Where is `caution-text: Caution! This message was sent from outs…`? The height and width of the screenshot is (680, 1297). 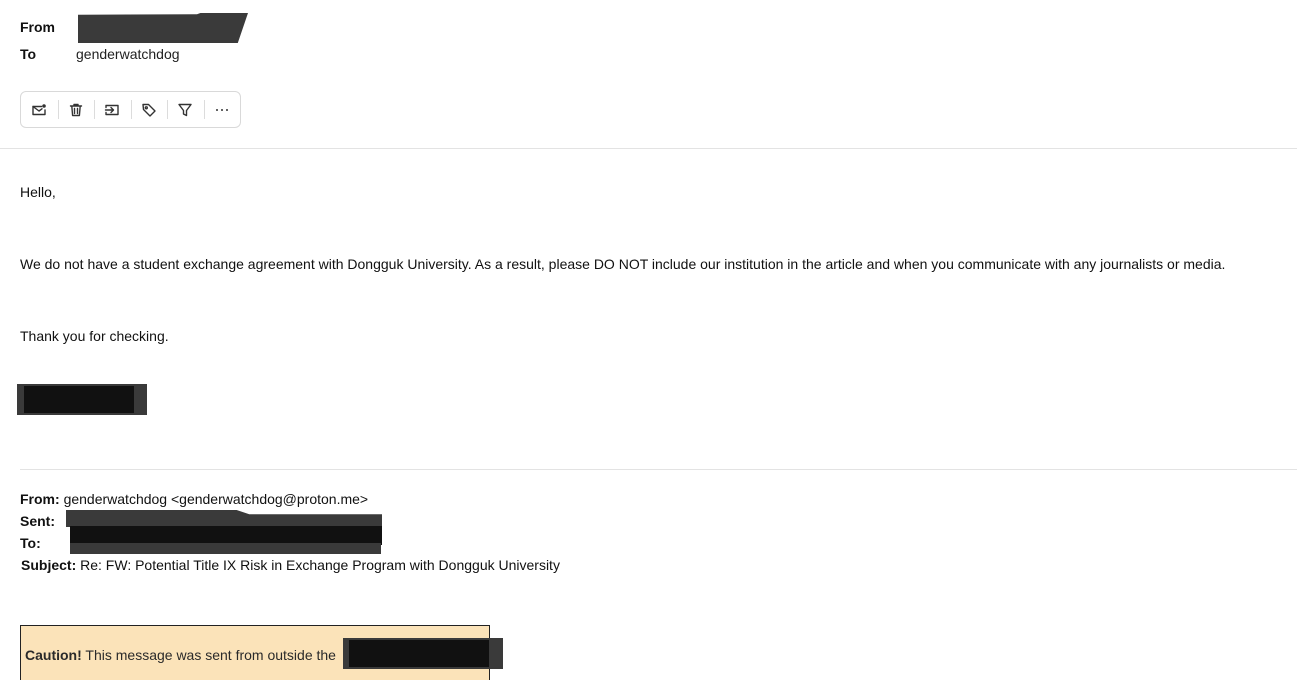 caution-text: Caution! This message was sent from outs… is located at coordinates (180, 655).